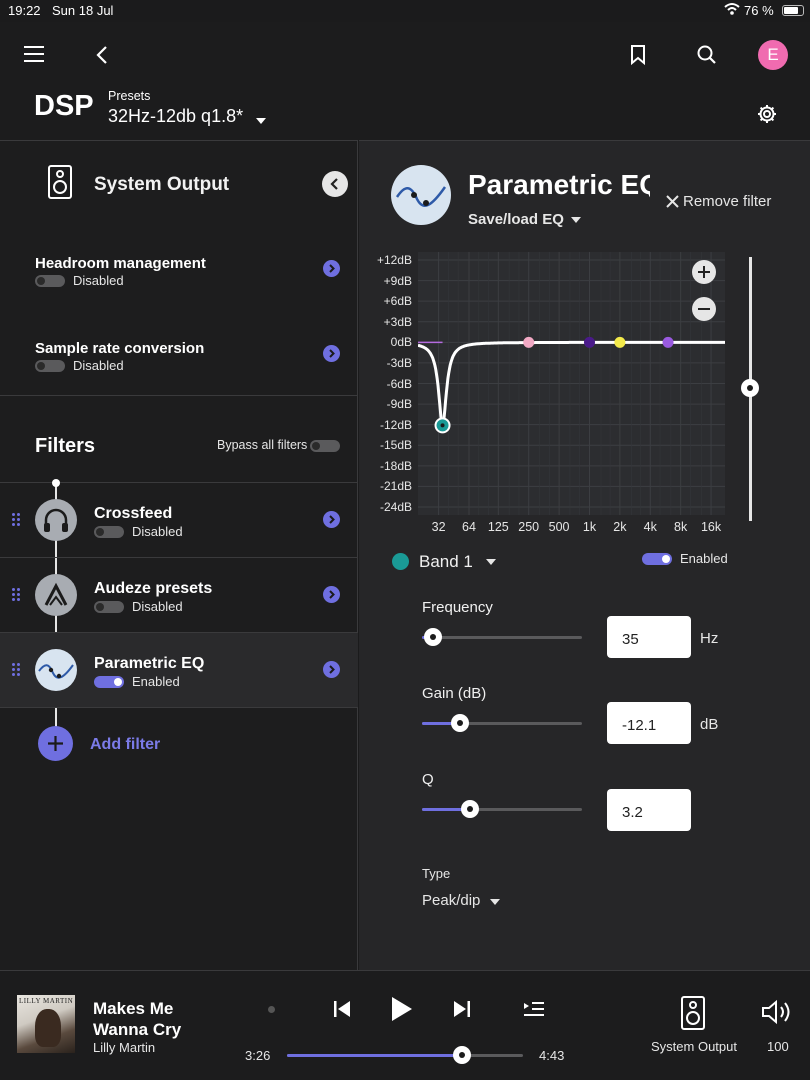 Image resolution: width=810 pixels, height=1080 pixels. What do you see at coordinates (767, 114) in the screenshot?
I see `settings-icon` at bounding box center [767, 114].